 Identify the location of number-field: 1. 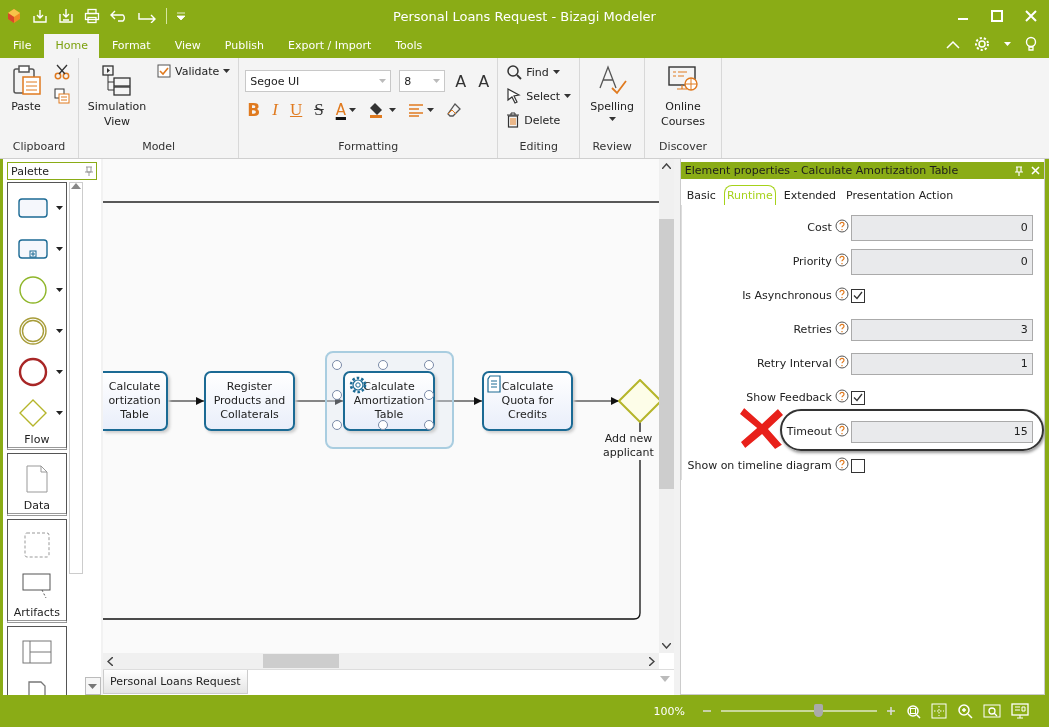
(941, 363).